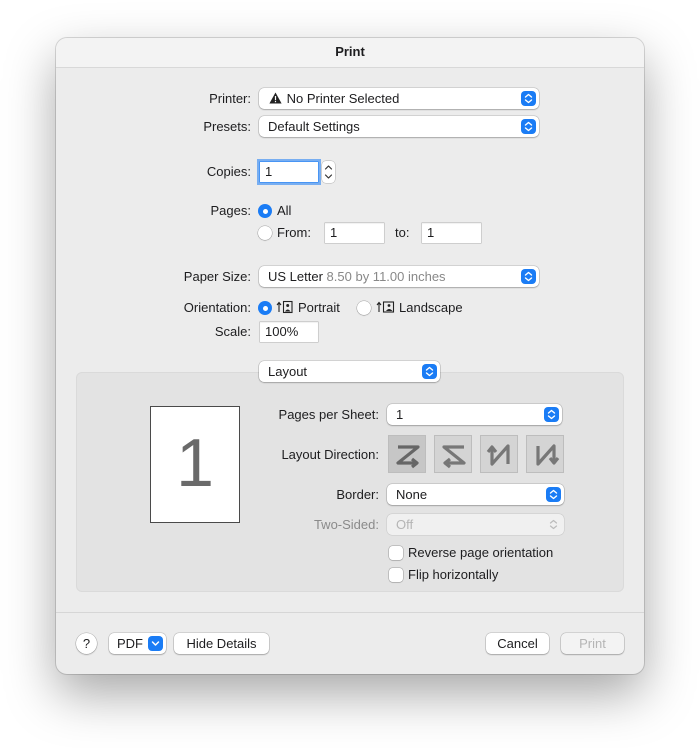 This screenshot has height=748, width=700. I want to click on pdf-menu-button: PDF, so click(137, 643).